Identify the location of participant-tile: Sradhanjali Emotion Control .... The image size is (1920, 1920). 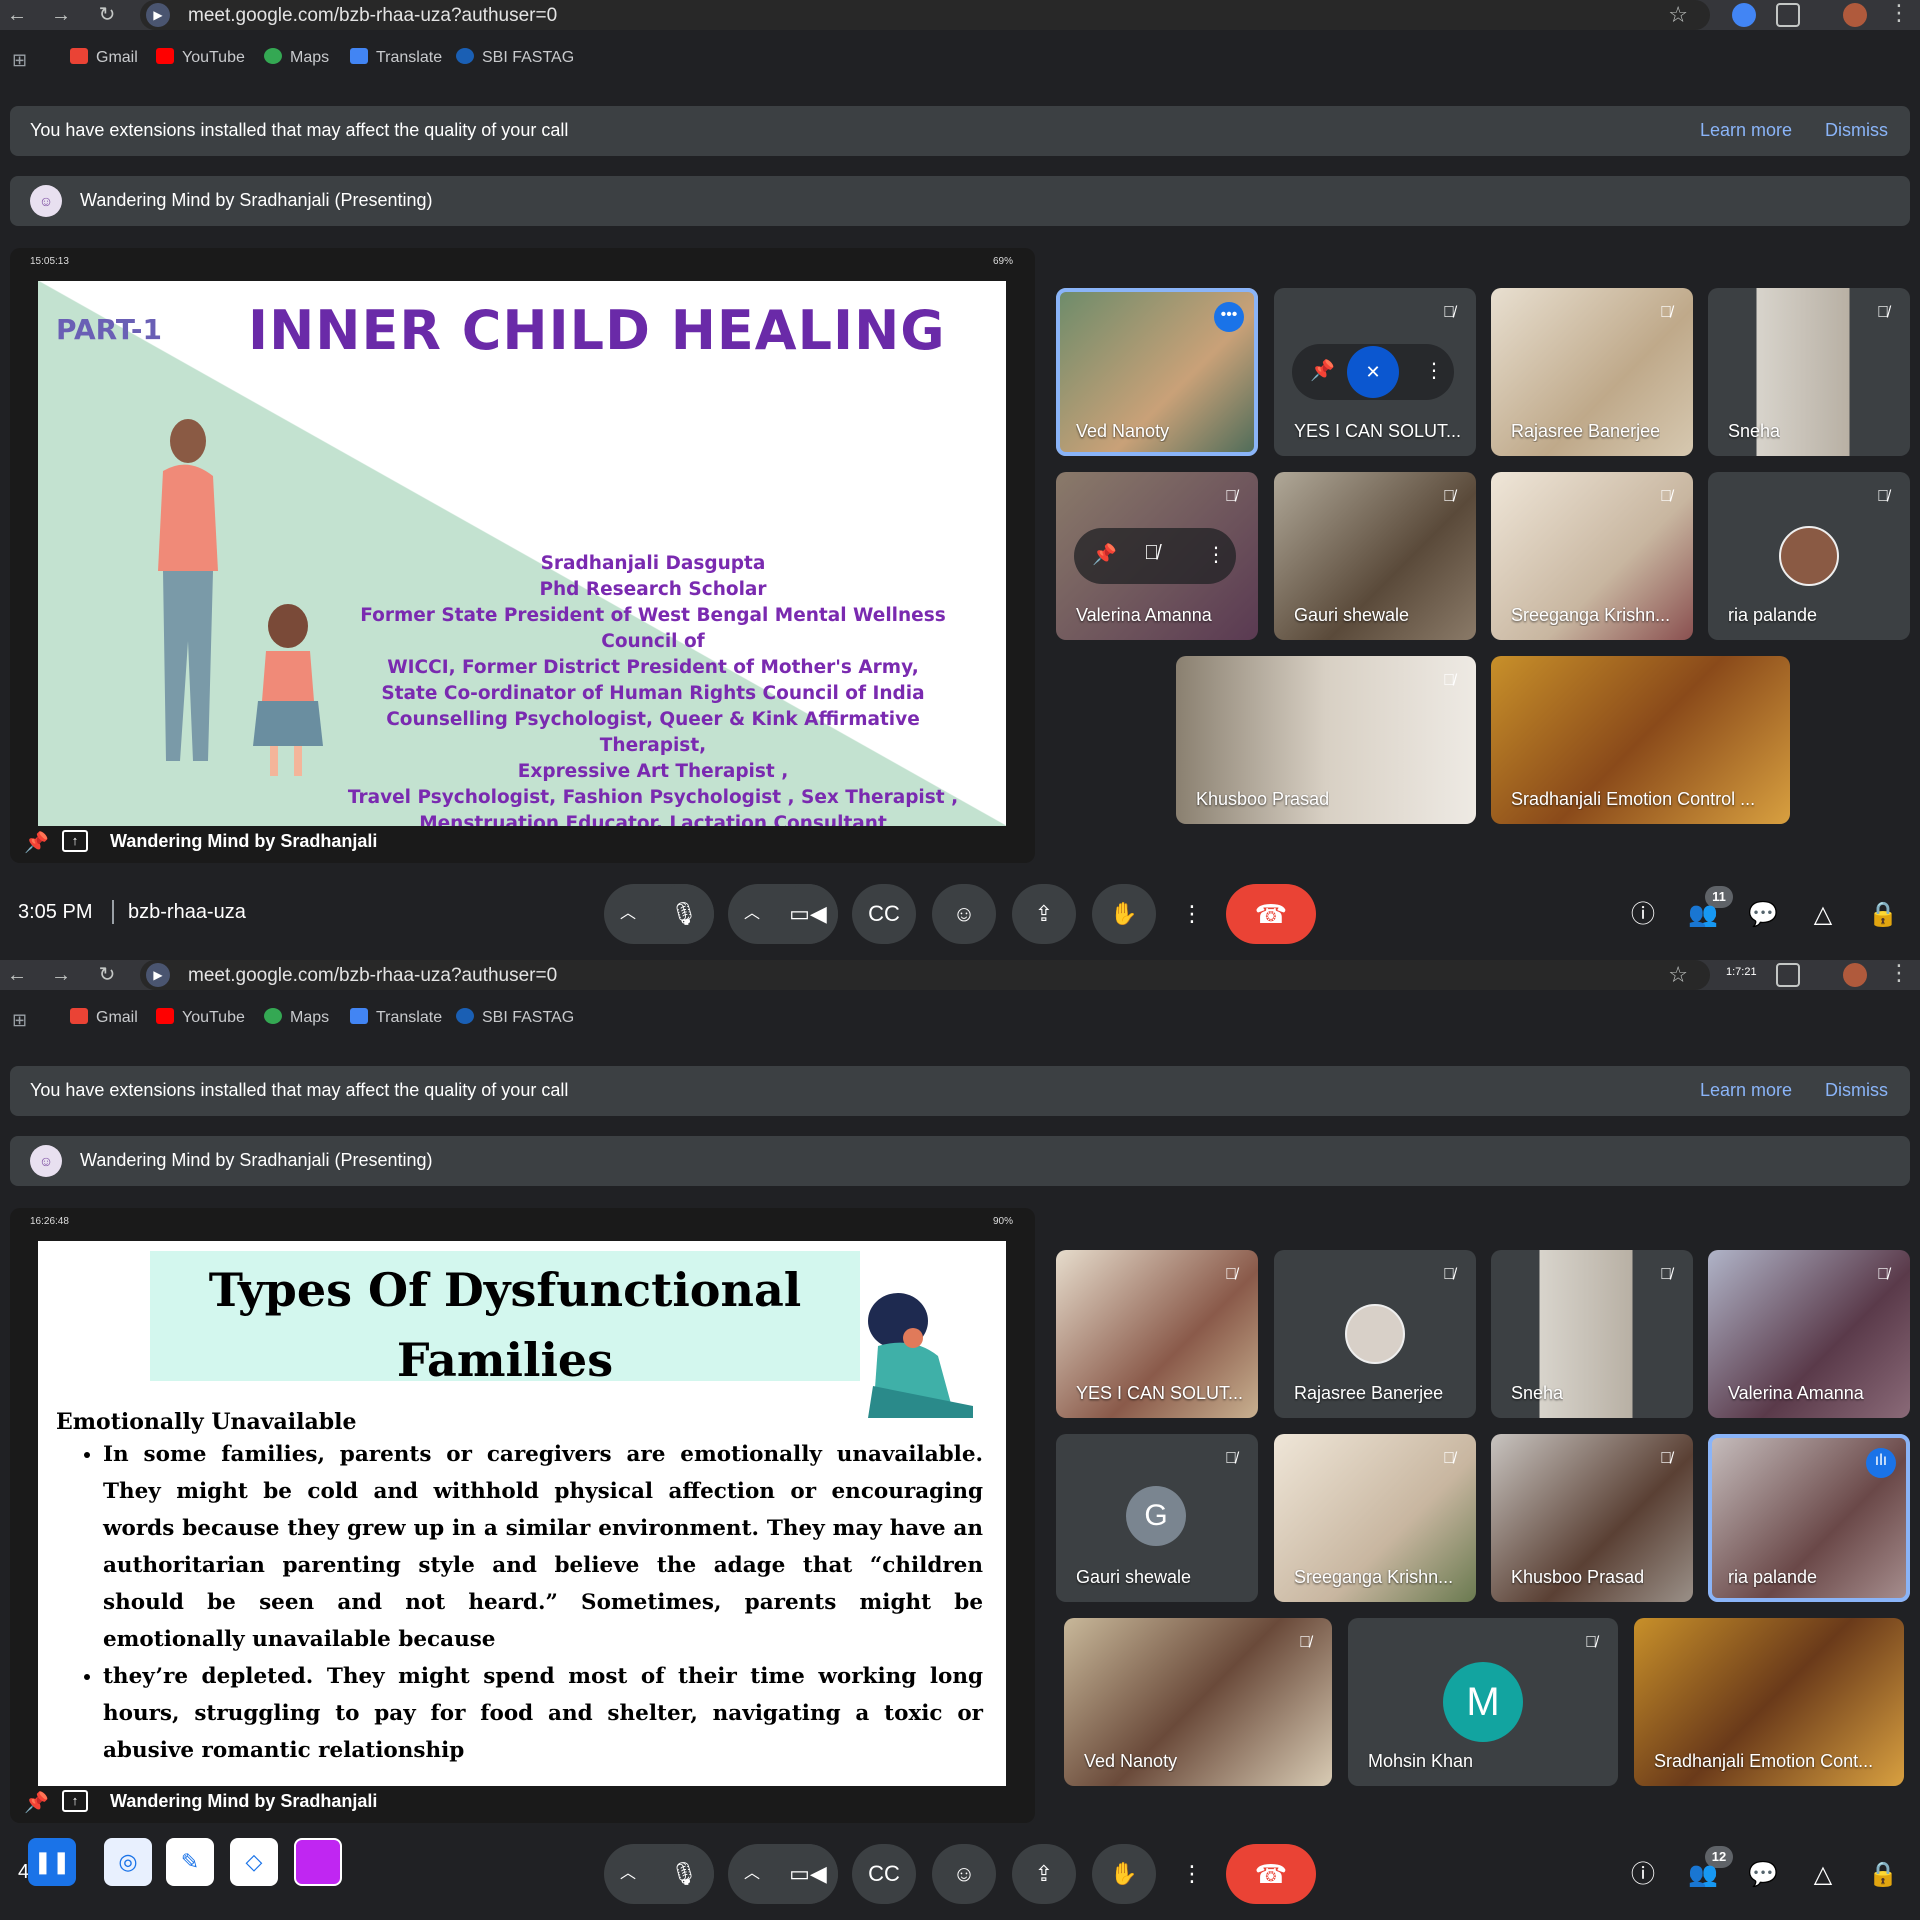
(1640, 740).